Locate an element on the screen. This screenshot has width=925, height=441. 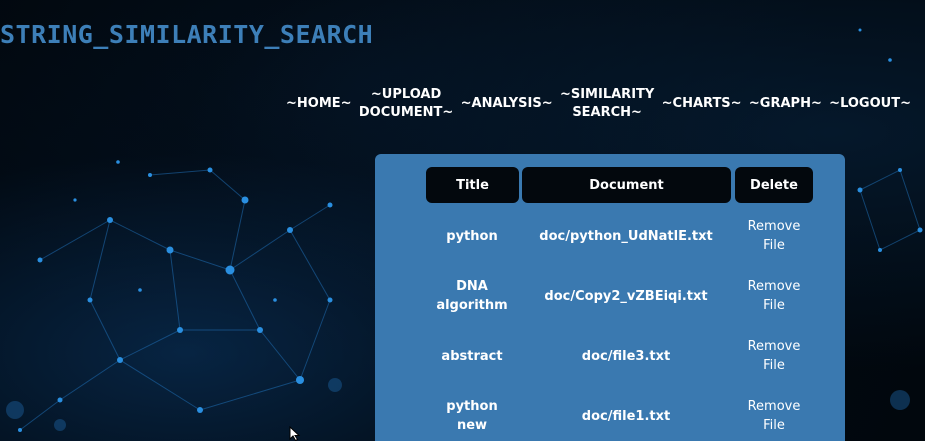
row-document-path: doc/file1.txt is located at coordinates (626, 416).